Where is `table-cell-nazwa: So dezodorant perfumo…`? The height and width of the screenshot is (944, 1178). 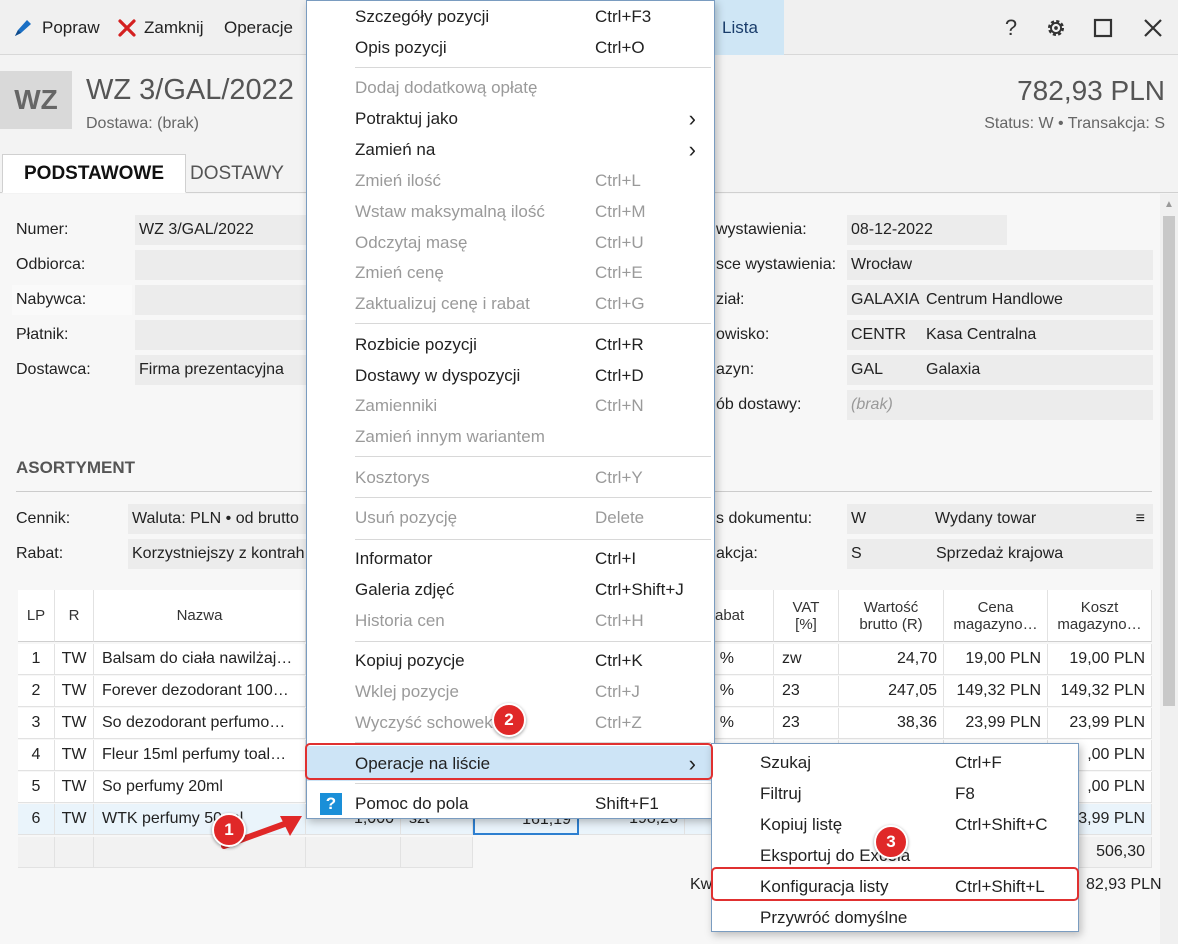
table-cell-nazwa: So dezodorant perfumo… is located at coordinates (200, 723).